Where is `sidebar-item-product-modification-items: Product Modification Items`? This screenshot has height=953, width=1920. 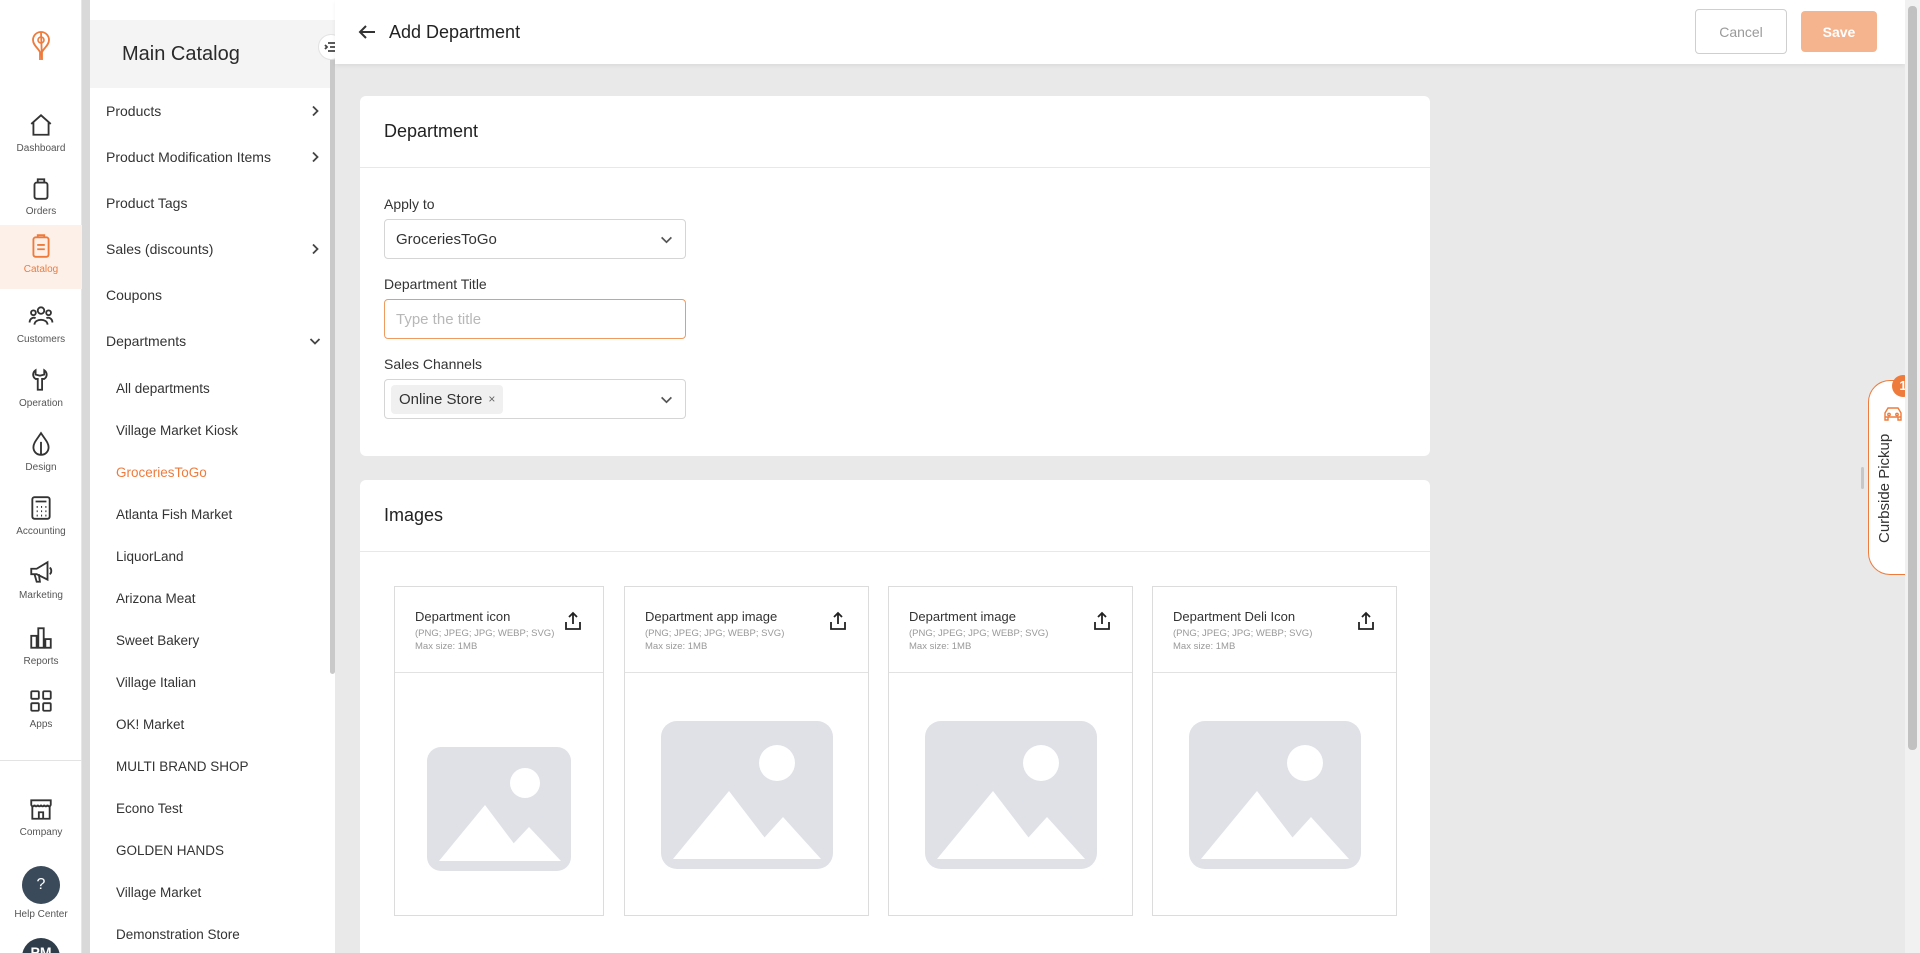 sidebar-item-product-modification-items: Product Modification Items is located at coordinates (213, 157).